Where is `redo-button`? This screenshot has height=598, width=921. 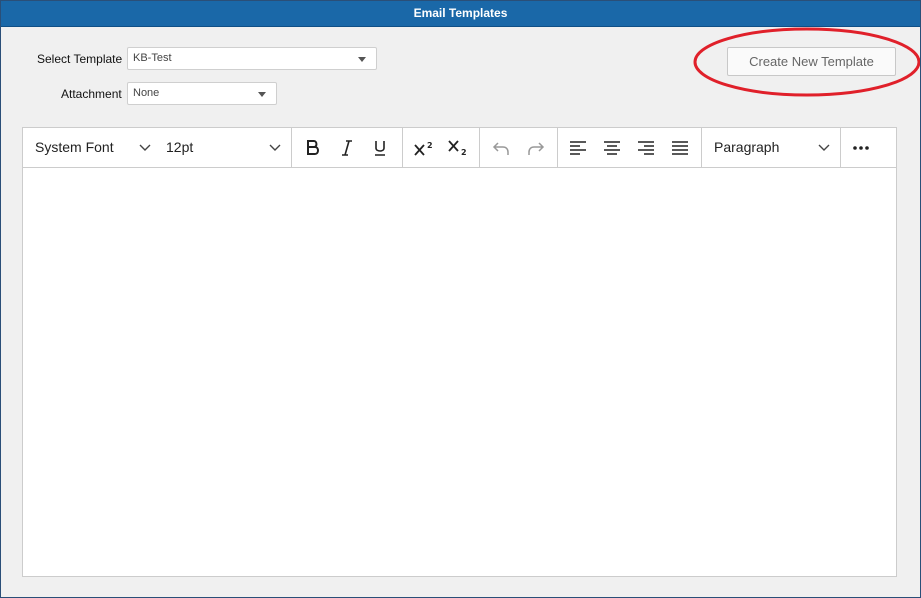 redo-button is located at coordinates (536, 148).